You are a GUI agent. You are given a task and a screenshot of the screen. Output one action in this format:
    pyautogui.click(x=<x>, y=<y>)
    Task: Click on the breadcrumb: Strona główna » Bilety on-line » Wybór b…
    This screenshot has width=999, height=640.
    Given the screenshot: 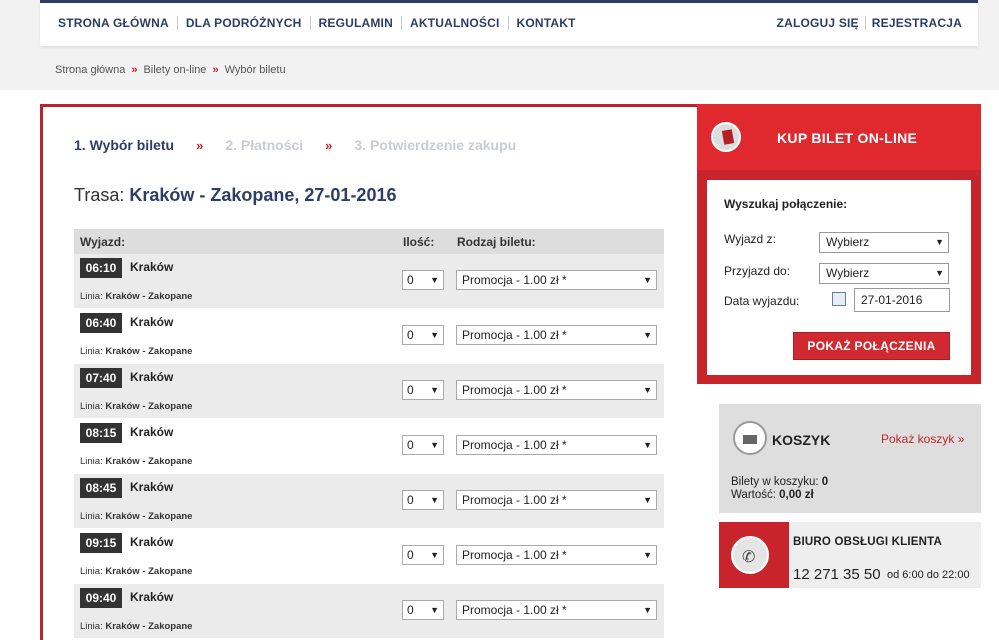 What is the action you would take?
    pyautogui.click(x=170, y=70)
    